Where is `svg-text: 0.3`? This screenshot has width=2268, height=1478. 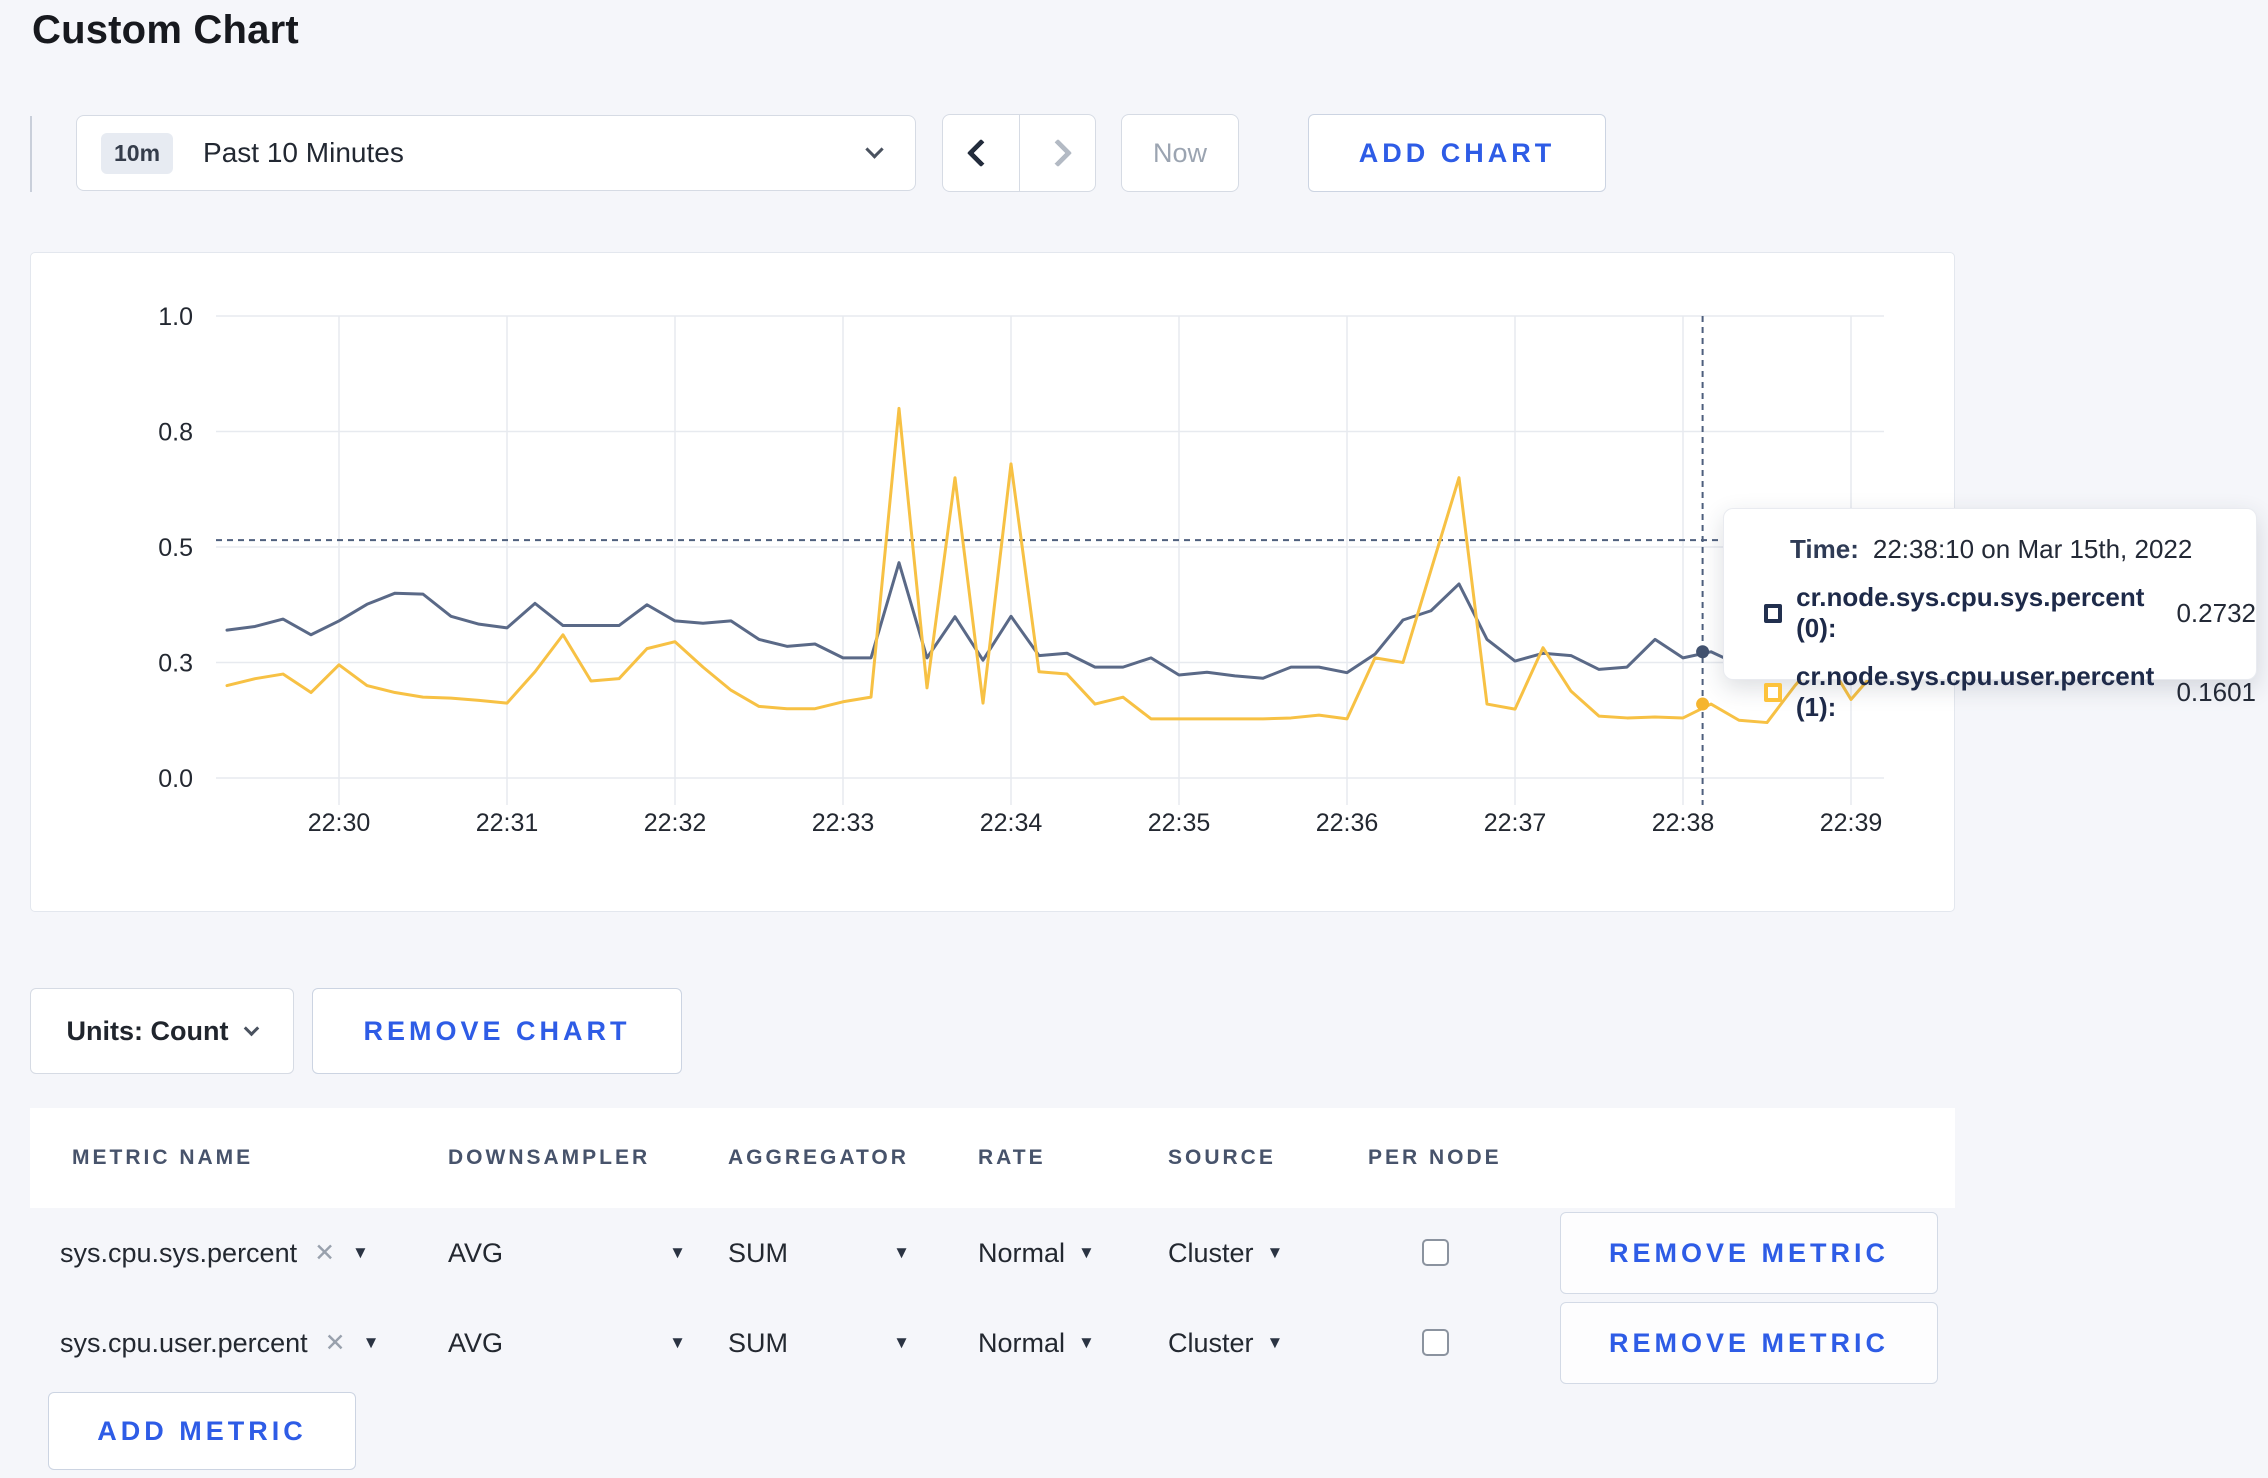 svg-text: 0.3 is located at coordinates (175, 664).